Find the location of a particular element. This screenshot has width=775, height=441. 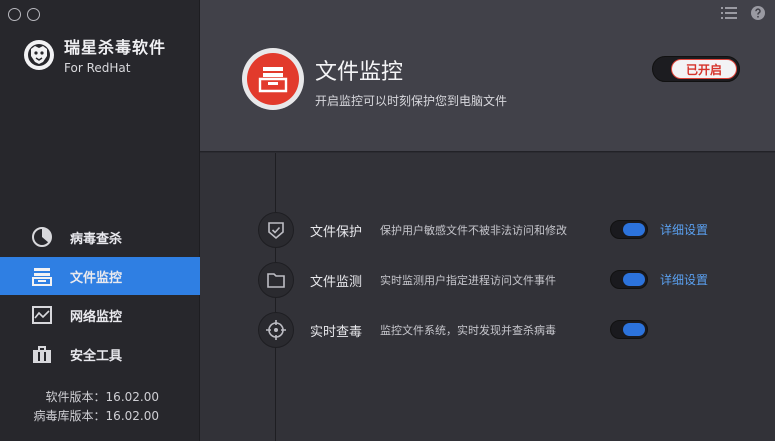

sidebar-item-virus-scan: 病毒查杀 is located at coordinates (100, 237).